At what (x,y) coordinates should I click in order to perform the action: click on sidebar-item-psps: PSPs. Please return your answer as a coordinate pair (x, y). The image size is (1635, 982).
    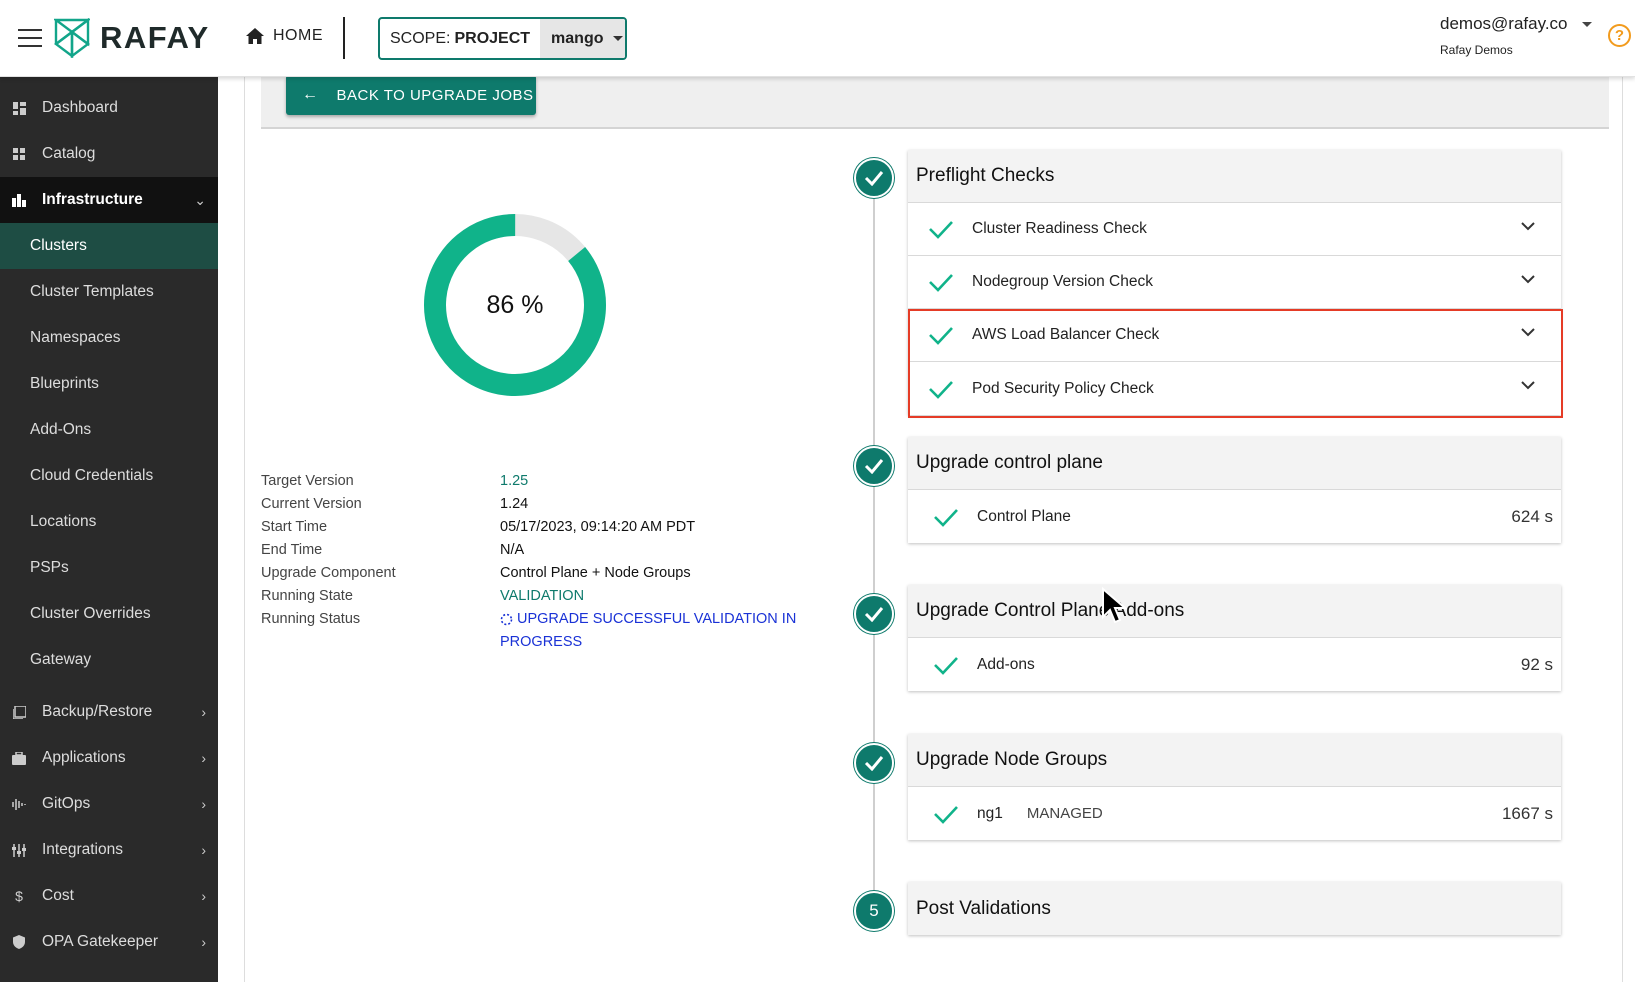
    Looking at the image, I should click on (109, 568).